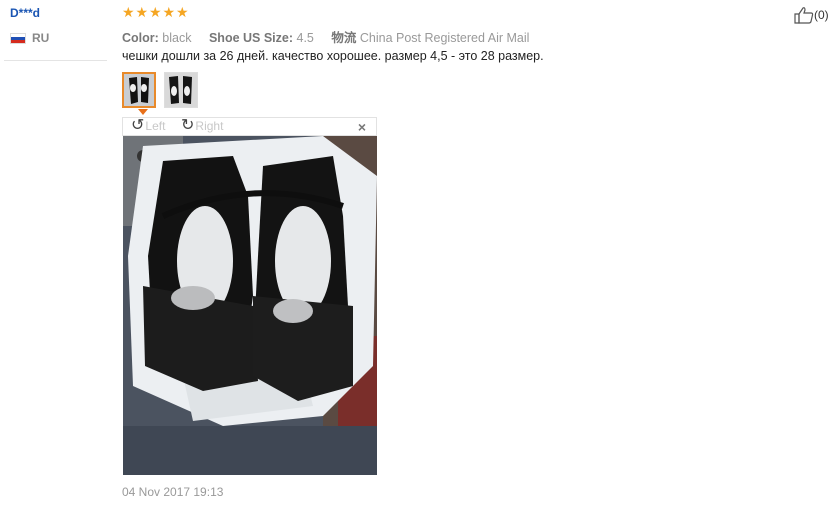 This screenshot has width=840, height=512. Describe the element at coordinates (140, 38) in the screenshot. I see `attr-label-color: Color:` at that location.